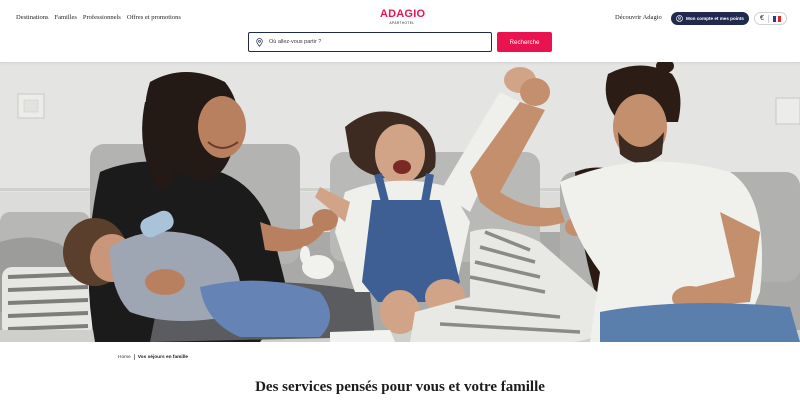 The image size is (800, 400). What do you see at coordinates (715, 18) in the screenshot?
I see `account-button-label: Mon compte et mes points` at bounding box center [715, 18].